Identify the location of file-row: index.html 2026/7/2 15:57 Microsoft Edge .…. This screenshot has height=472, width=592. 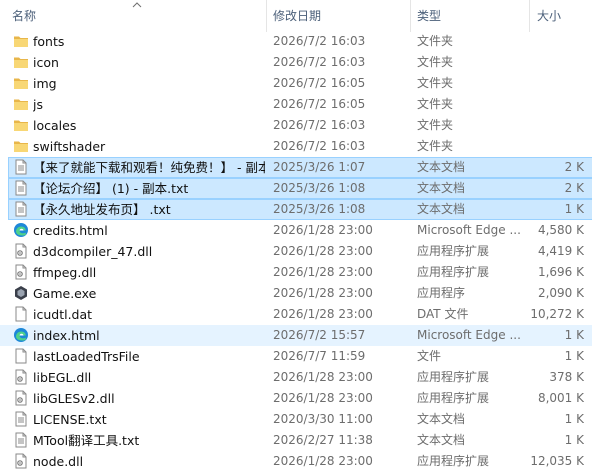
(296, 335).